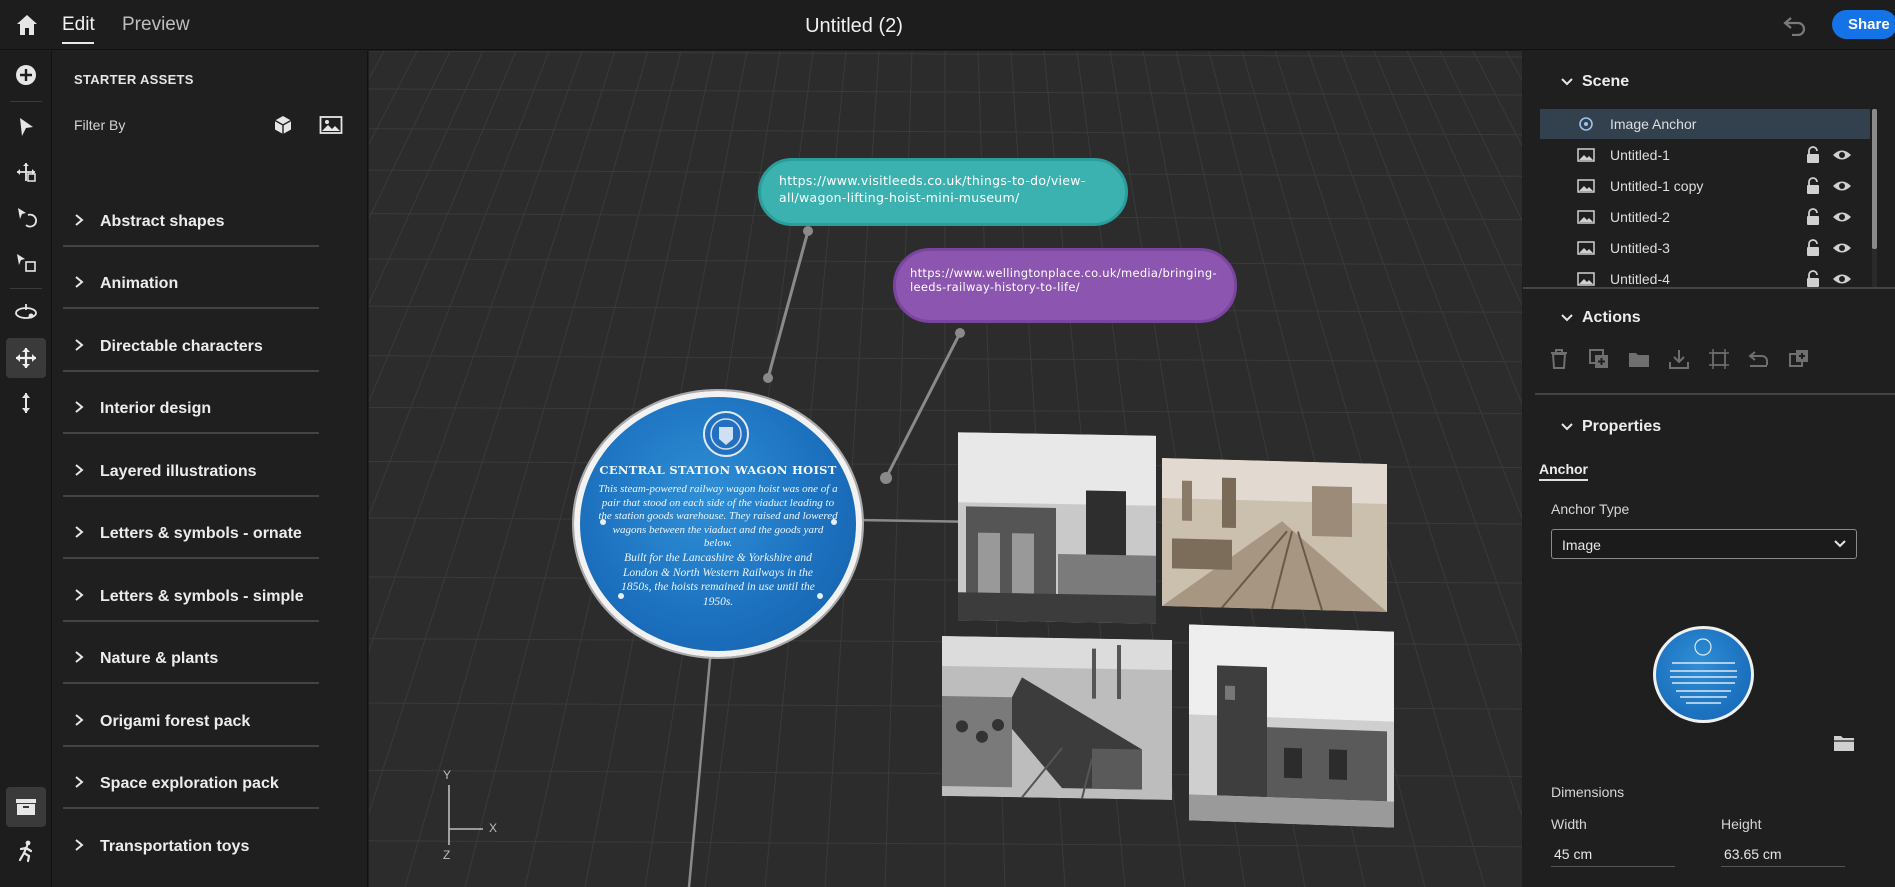 This screenshot has width=1895, height=887. Describe the element at coordinates (26, 288) in the screenshot. I see `rail-divider` at that location.